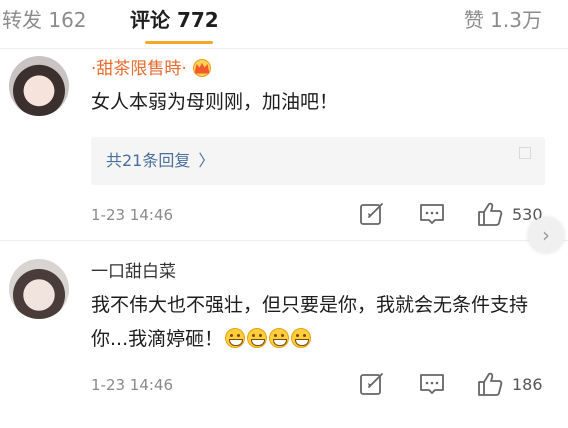  I want to click on vip-crown-icon, so click(201, 68).